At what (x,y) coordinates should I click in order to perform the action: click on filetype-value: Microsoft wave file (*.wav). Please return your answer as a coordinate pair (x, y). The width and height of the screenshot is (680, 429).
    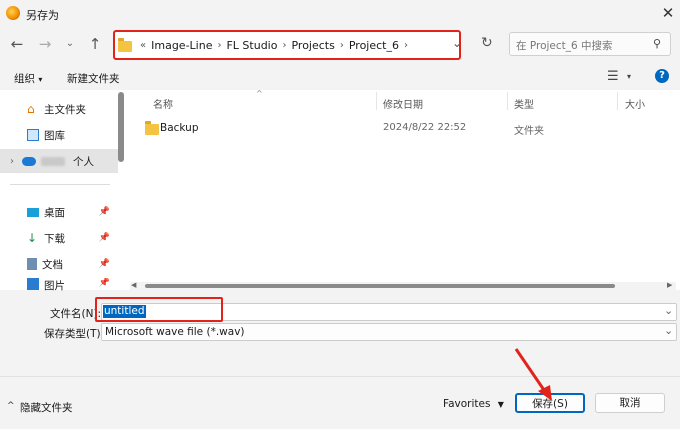
    Looking at the image, I should click on (175, 332).